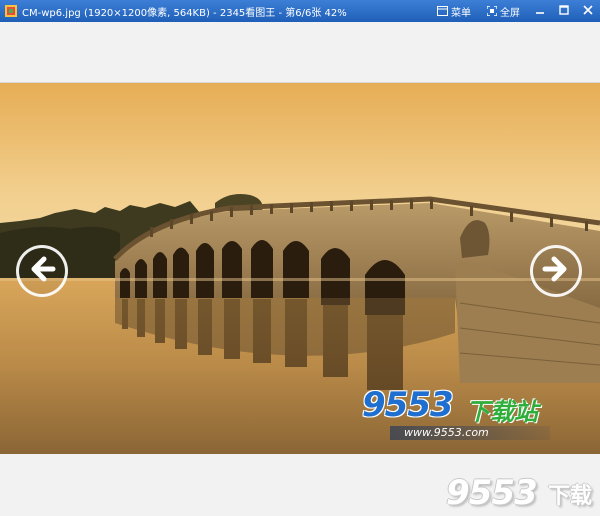 This screenshot has height=516, width=600. I want to click on watermark-brand-cn: 下载站, so click(502, 412).